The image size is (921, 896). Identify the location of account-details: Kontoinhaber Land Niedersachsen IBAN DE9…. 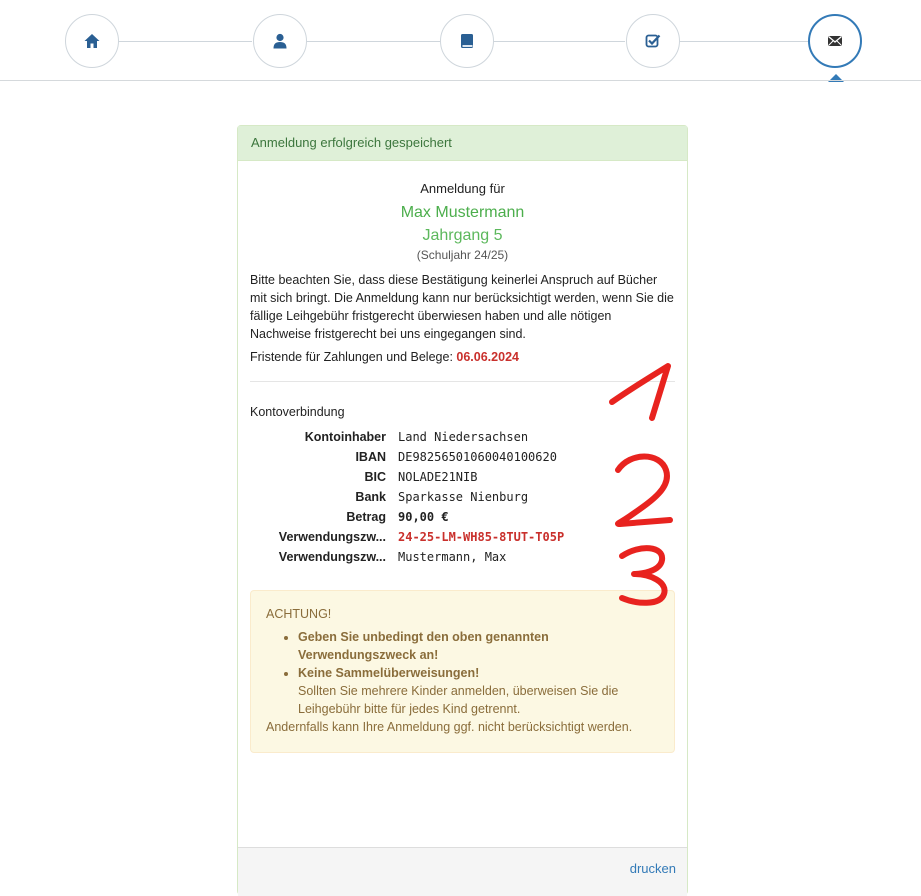
(462, 497).